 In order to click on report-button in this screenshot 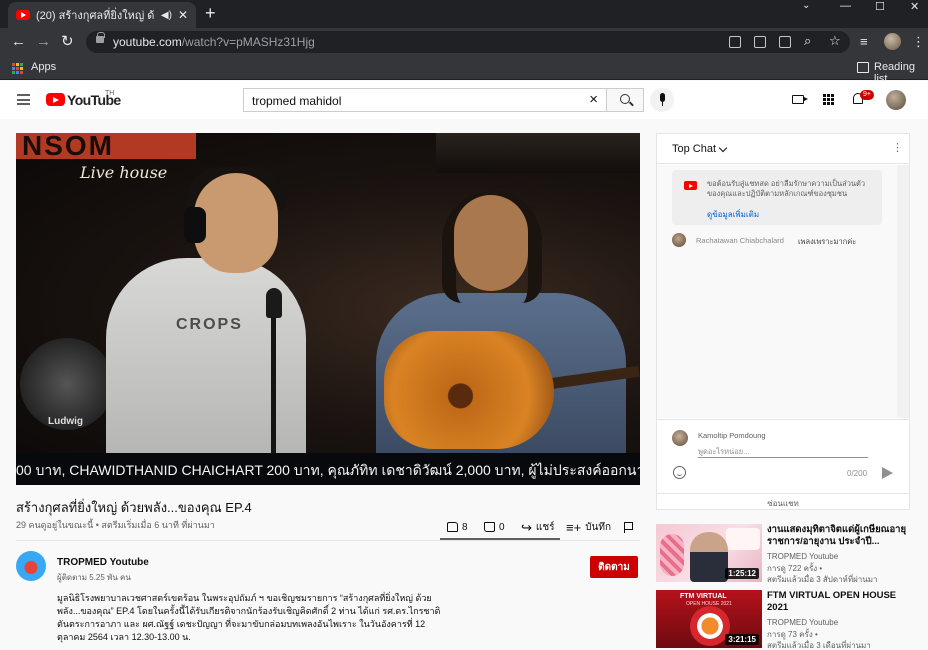, I will do `click(628, 527)`.